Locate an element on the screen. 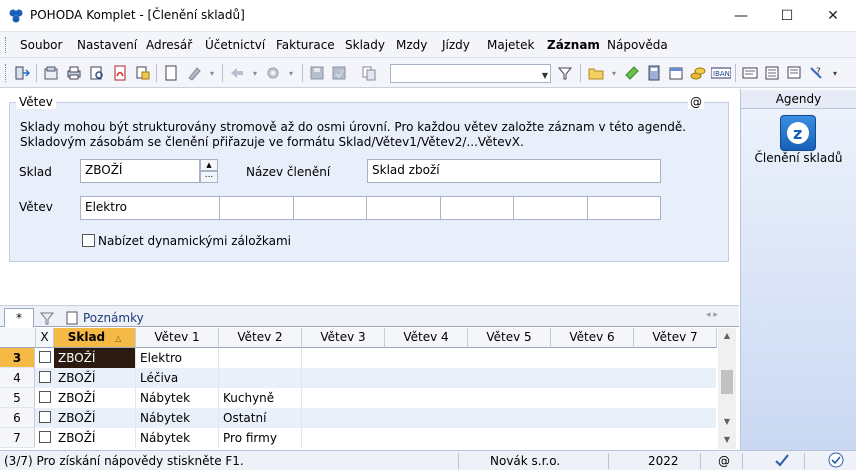 The height and width of the screenshot is (471, 856). print-preview-icon is located at coordinates (97, 73).